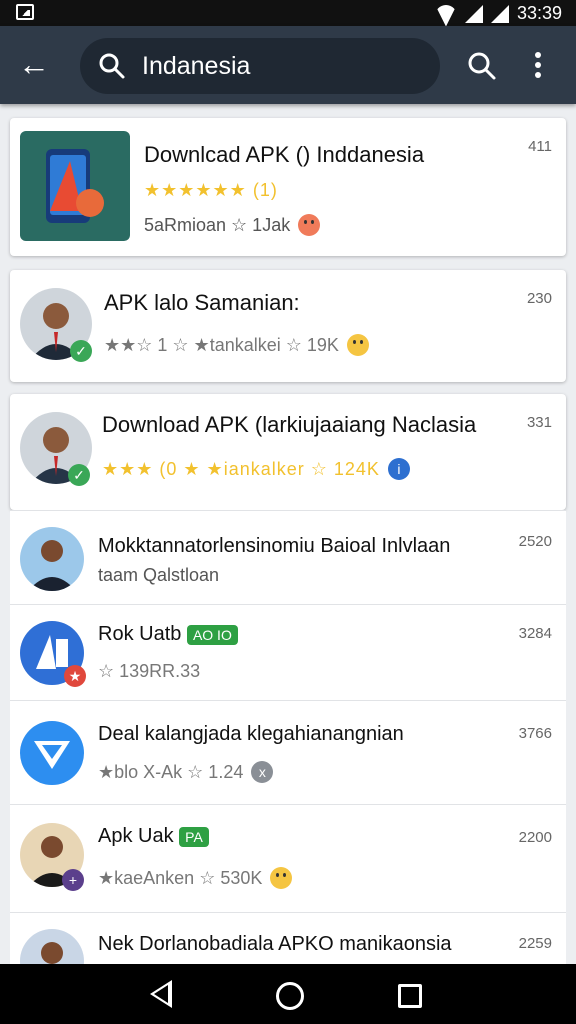 Image resolution: width=576 pixels, height=1024 pixels. What do you see at coordinates (202, 302) in the screenshot?
I see `result-title: APK lalo Samanian:` at bounding box center [202, 302].